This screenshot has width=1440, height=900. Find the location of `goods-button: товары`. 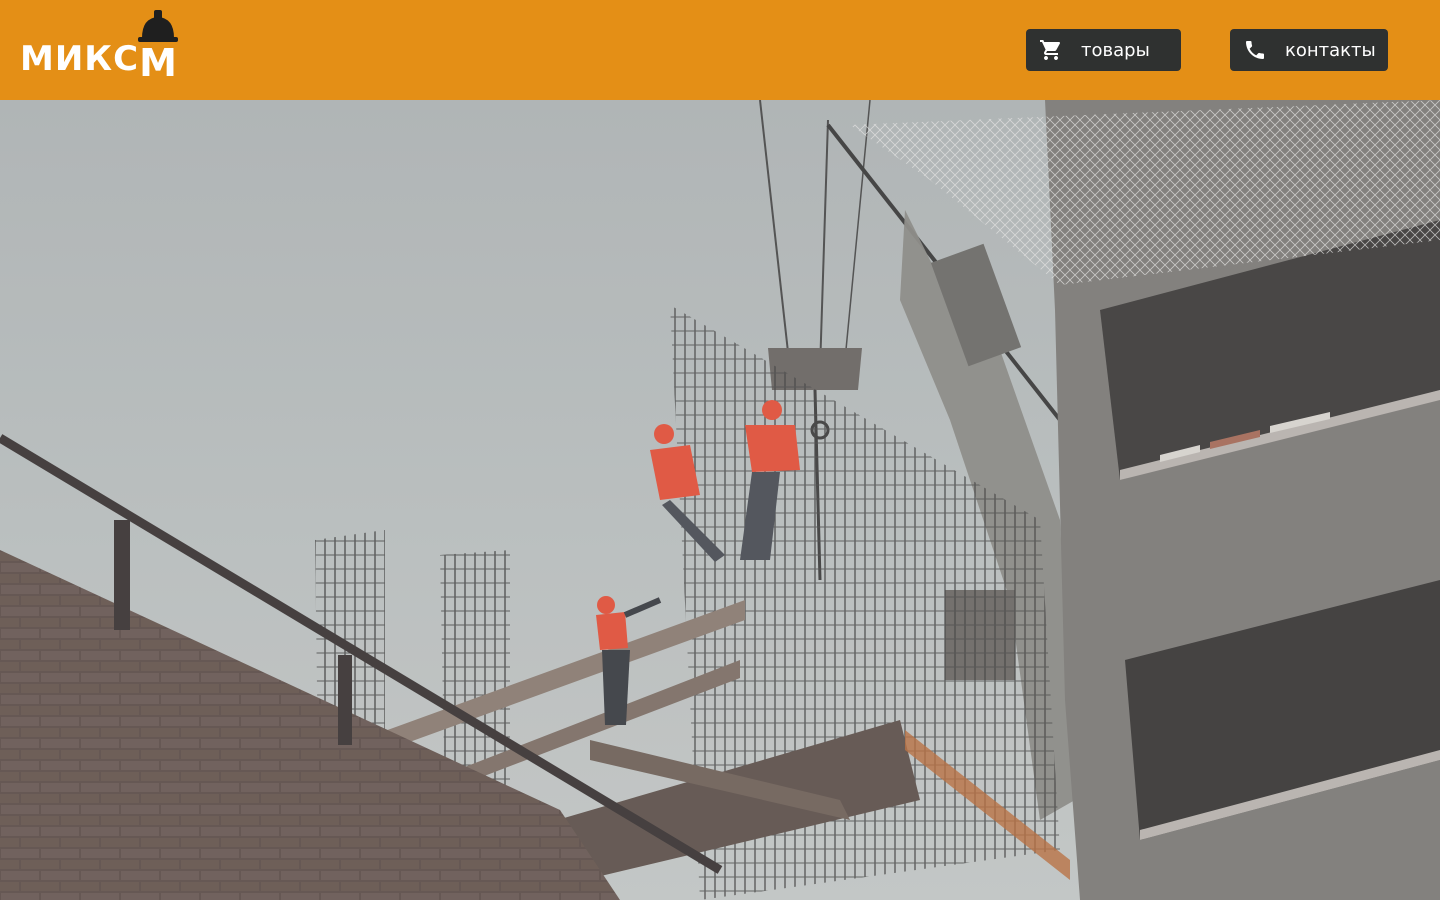

goods-button: товары is located at coordinates (1103, 50).